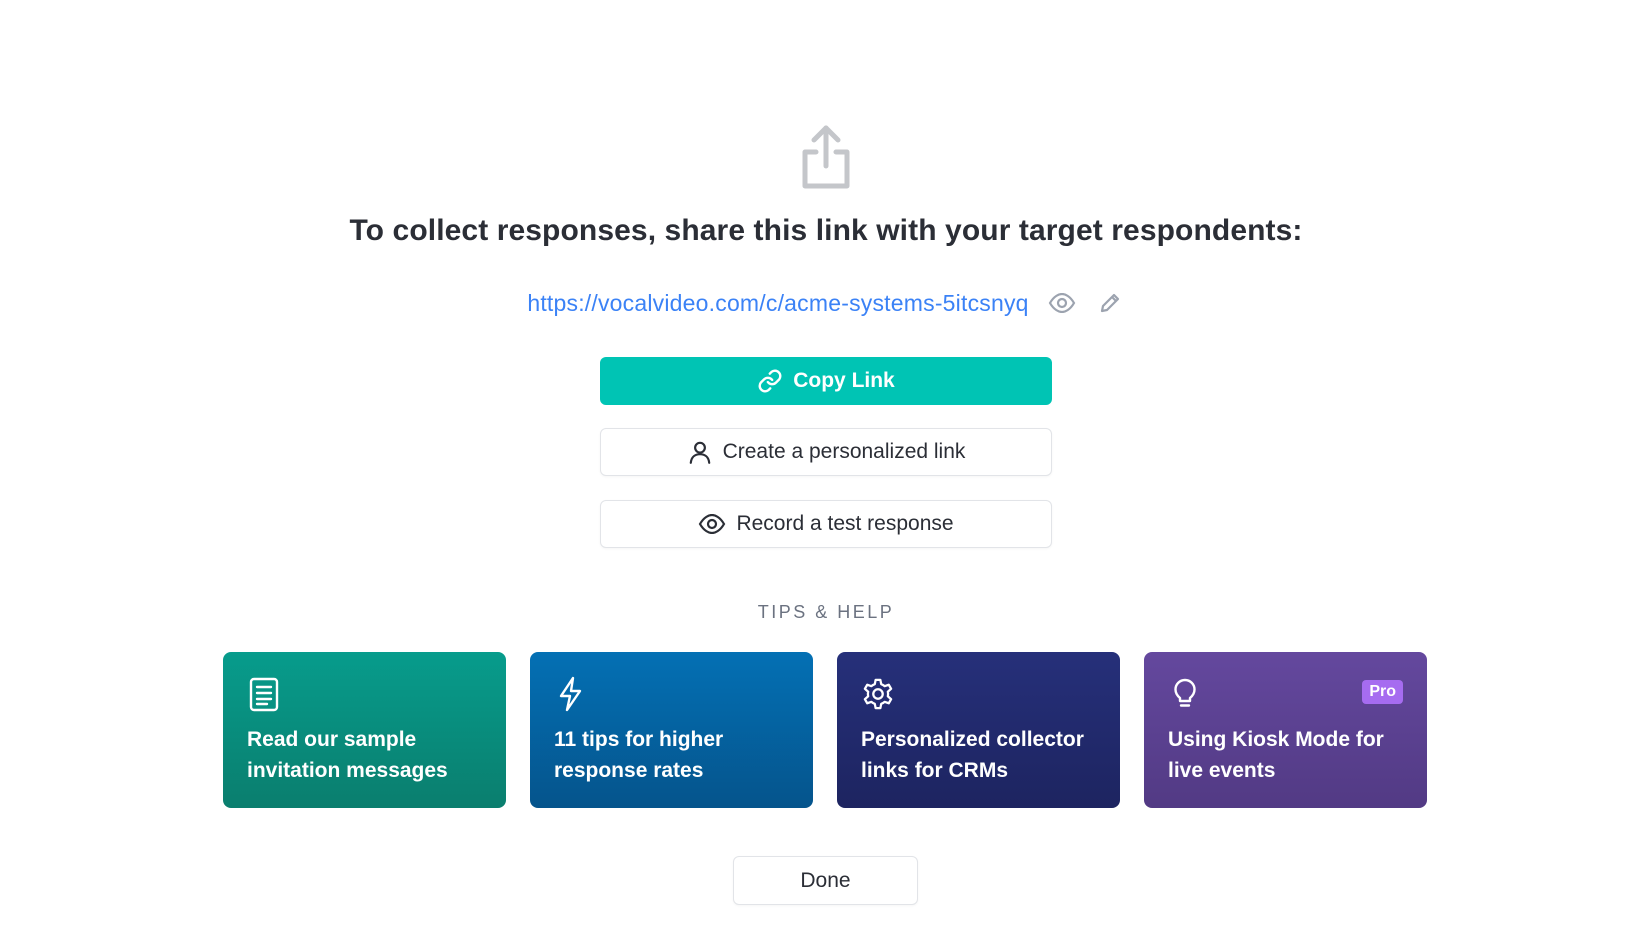  I want to click on create-personalized-link-button: Create a personalized link, so click(826, 452).